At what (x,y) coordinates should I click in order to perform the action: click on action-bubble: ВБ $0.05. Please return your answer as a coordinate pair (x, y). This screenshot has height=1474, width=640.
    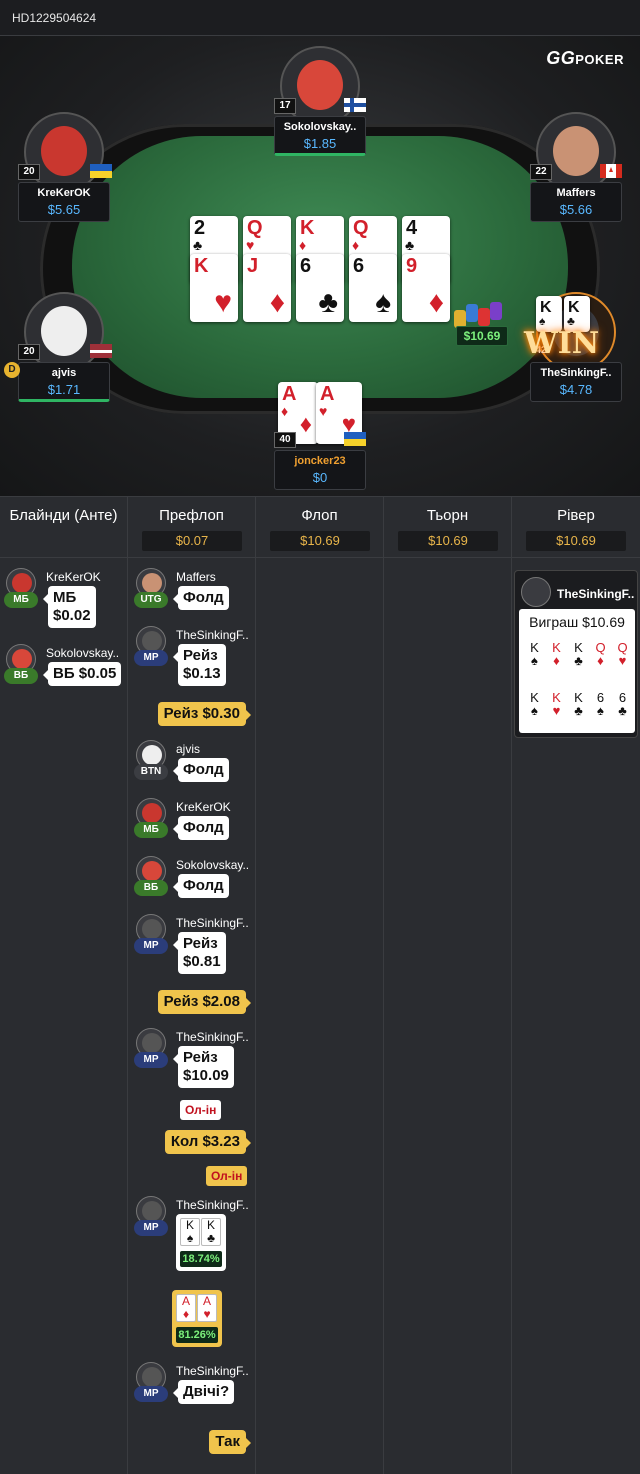
    Looking at the image, I should click on (82, 674).